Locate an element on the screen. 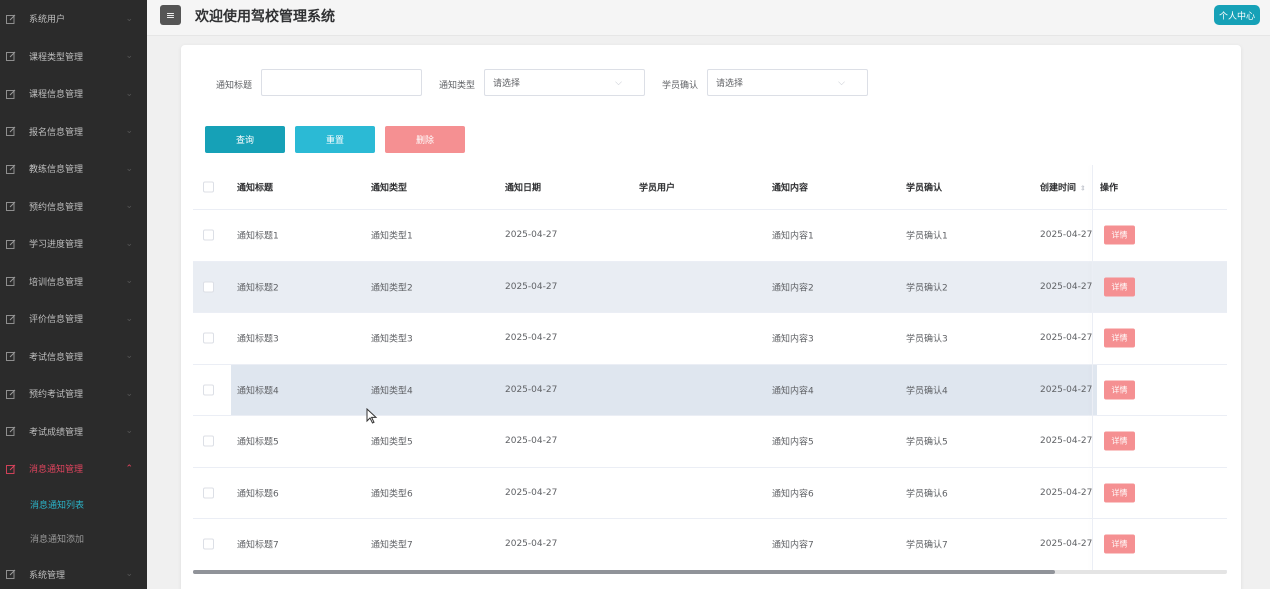 The width and height of the screenshot is (1270, 589). sidebar-item: 消息通知管理 ⌃ is located at coordinates (73, 469).